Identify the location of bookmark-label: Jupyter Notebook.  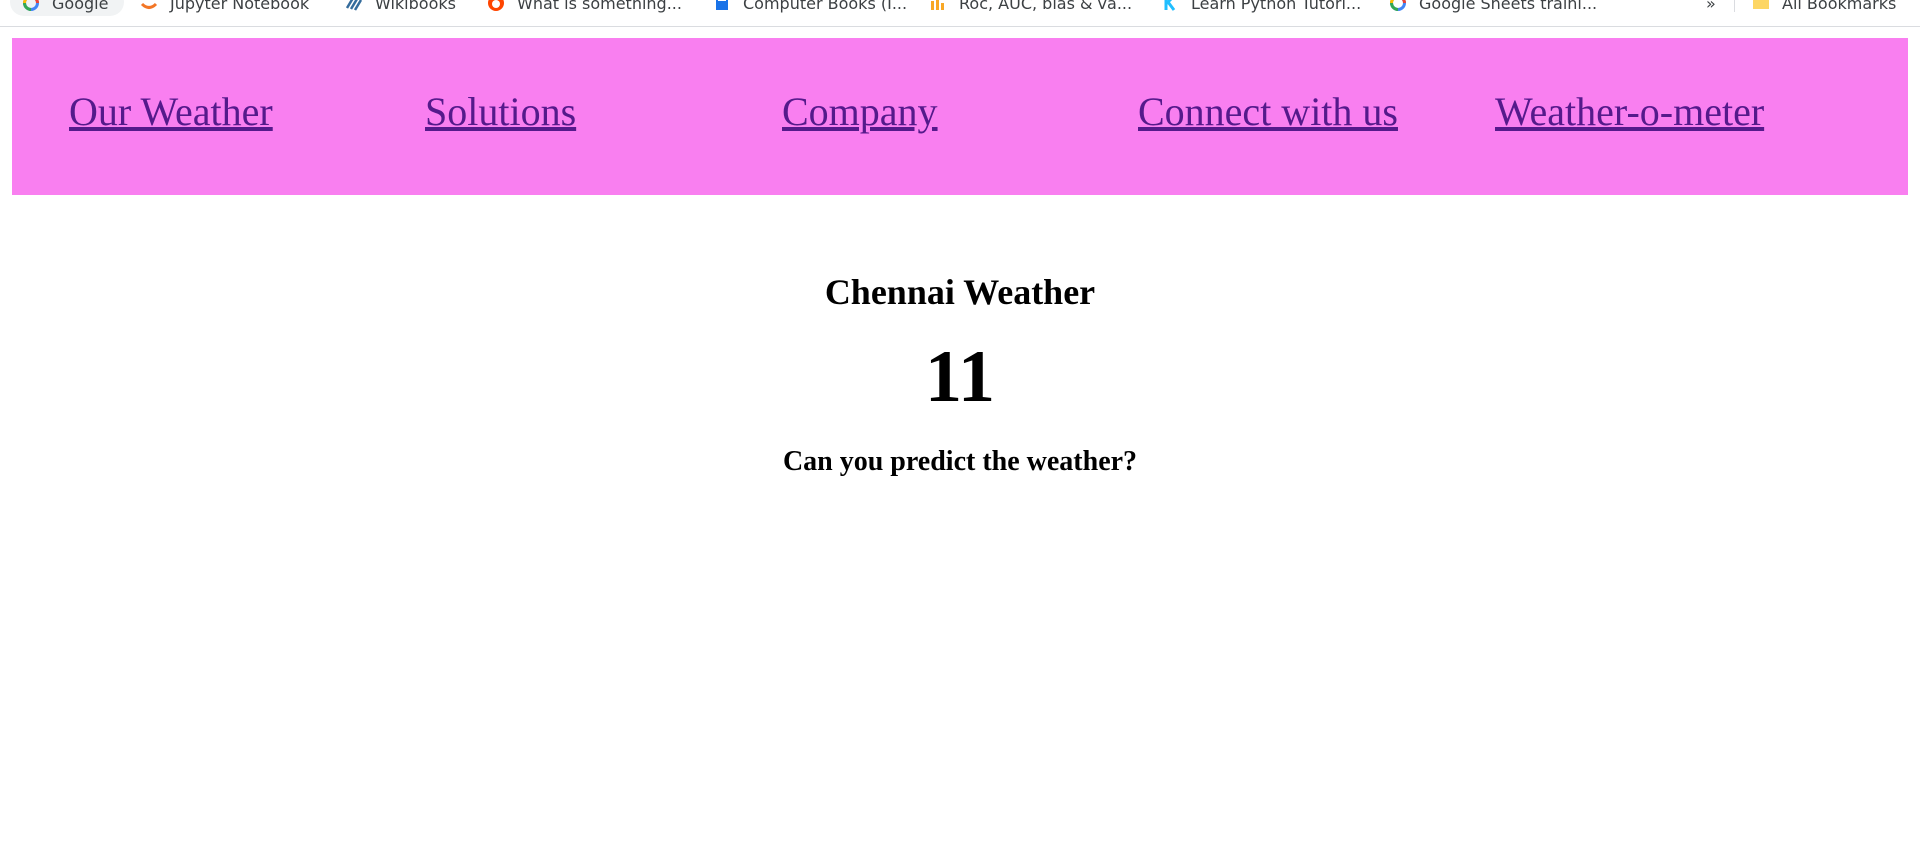
(240, 6).